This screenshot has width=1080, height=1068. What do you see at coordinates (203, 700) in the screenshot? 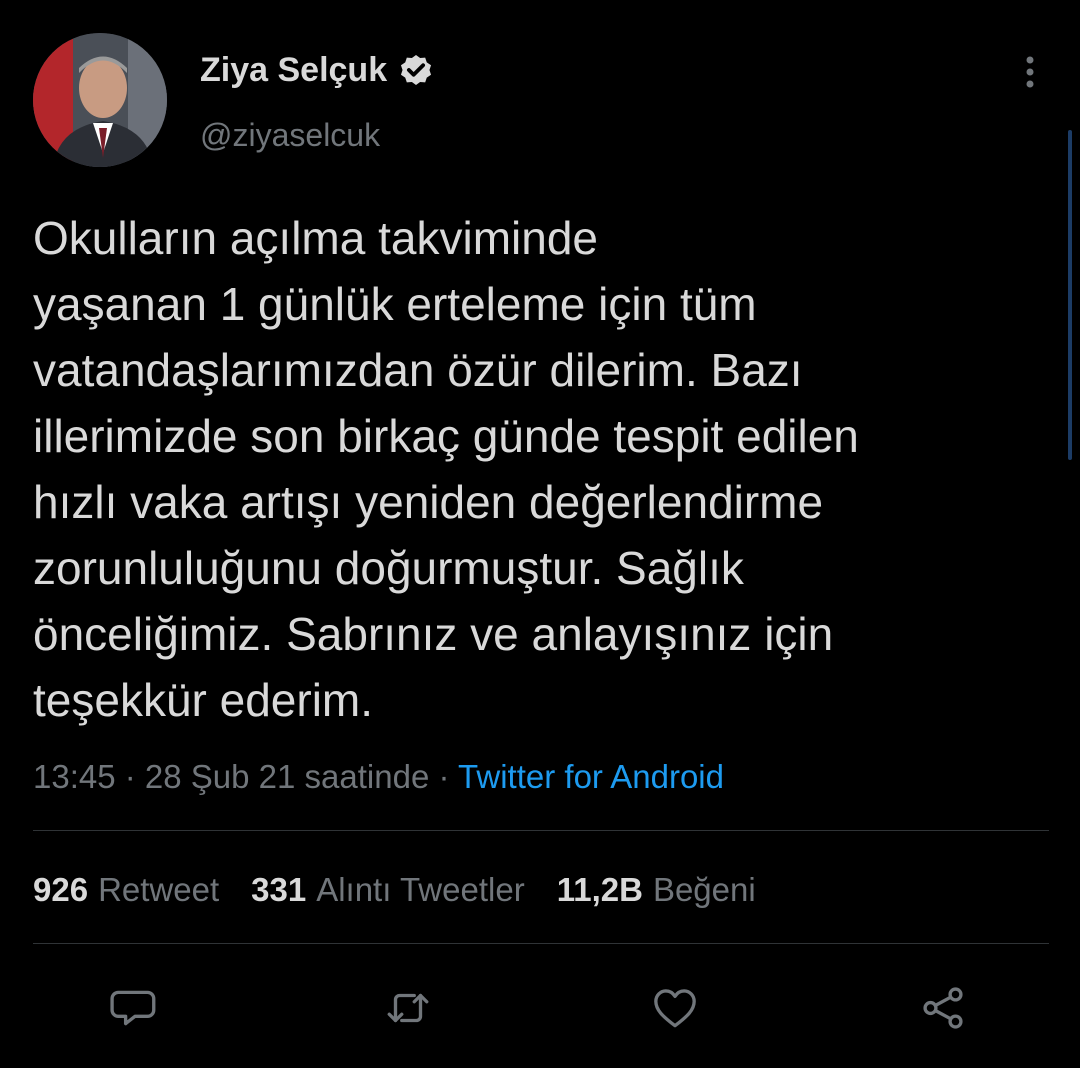
I see `tweet-text-line: teşekkür ederim.` at bounding box center [203, 700].